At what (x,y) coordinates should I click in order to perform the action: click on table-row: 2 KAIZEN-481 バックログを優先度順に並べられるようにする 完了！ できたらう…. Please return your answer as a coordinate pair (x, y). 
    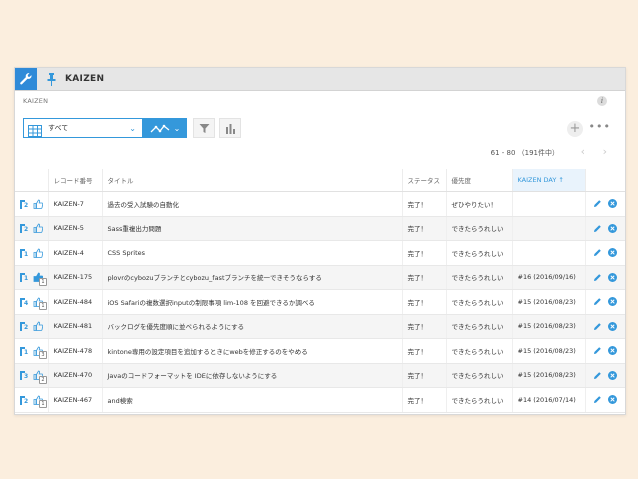
    Looking at the image, I should click on (320, 326).